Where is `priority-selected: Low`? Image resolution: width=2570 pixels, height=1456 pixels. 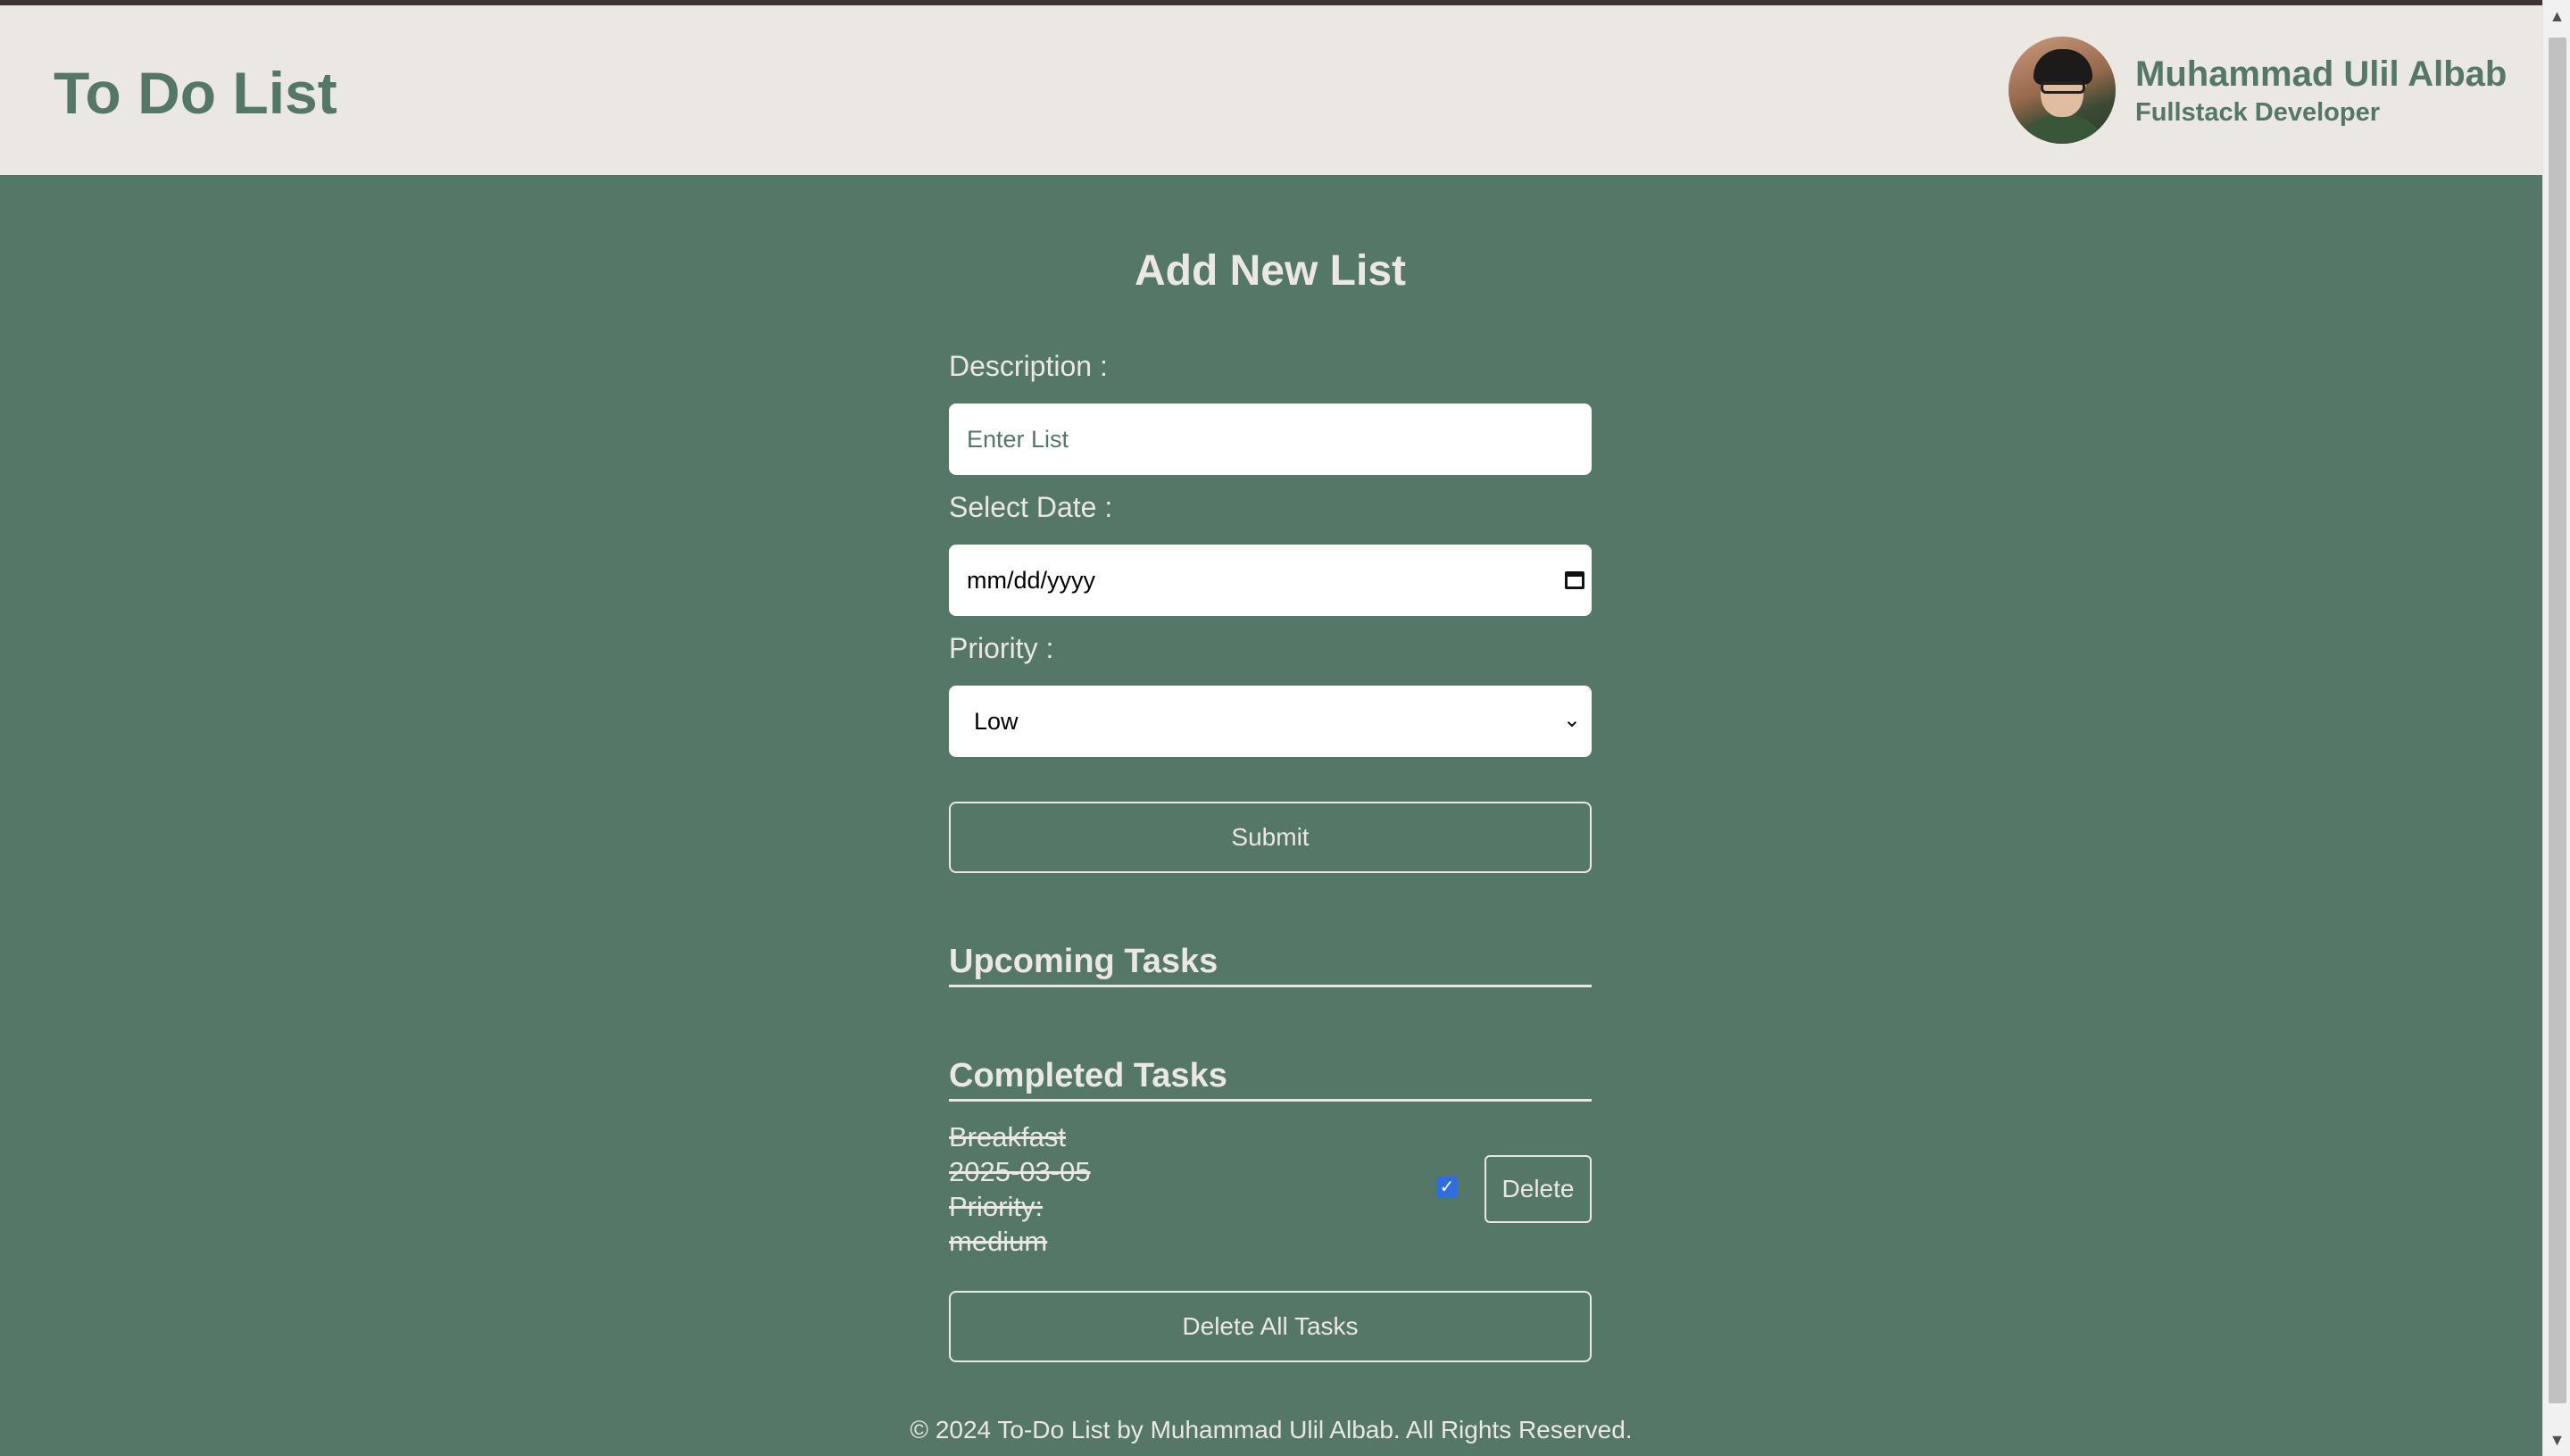
priority-selected: Low is located at coordinates (996, 721).